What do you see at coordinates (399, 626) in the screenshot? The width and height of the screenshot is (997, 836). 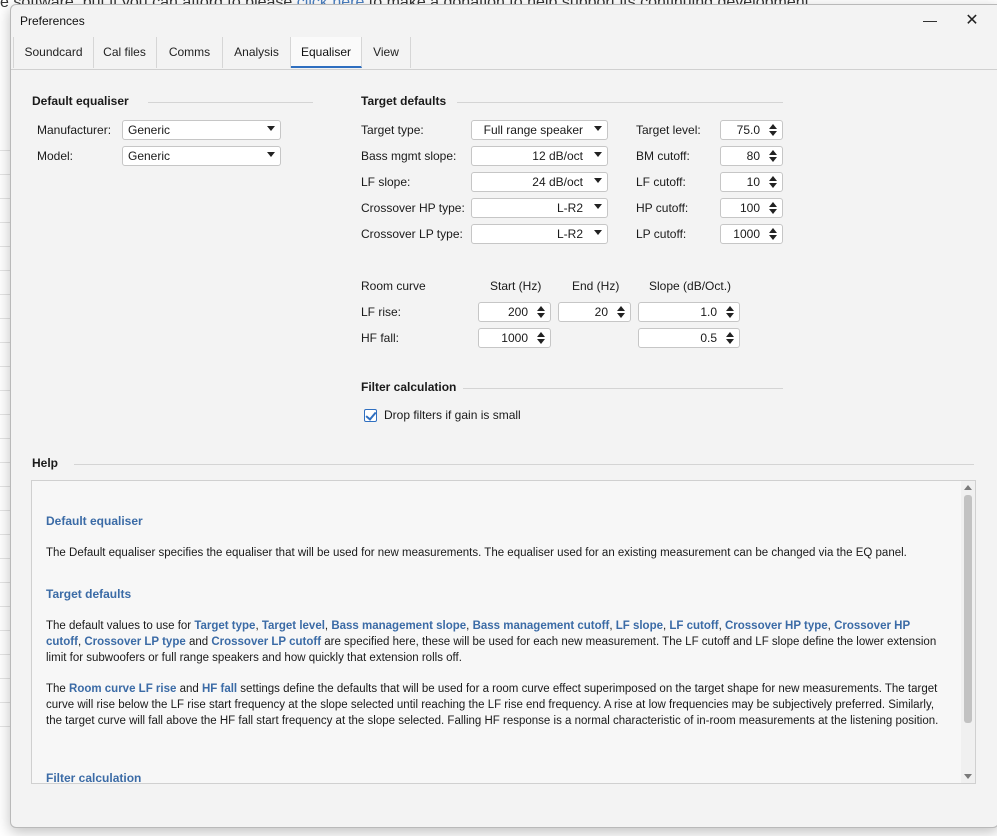 I see `help-keyword-bass-management-slope: Bass management slope` at bounding box center [399, 626].